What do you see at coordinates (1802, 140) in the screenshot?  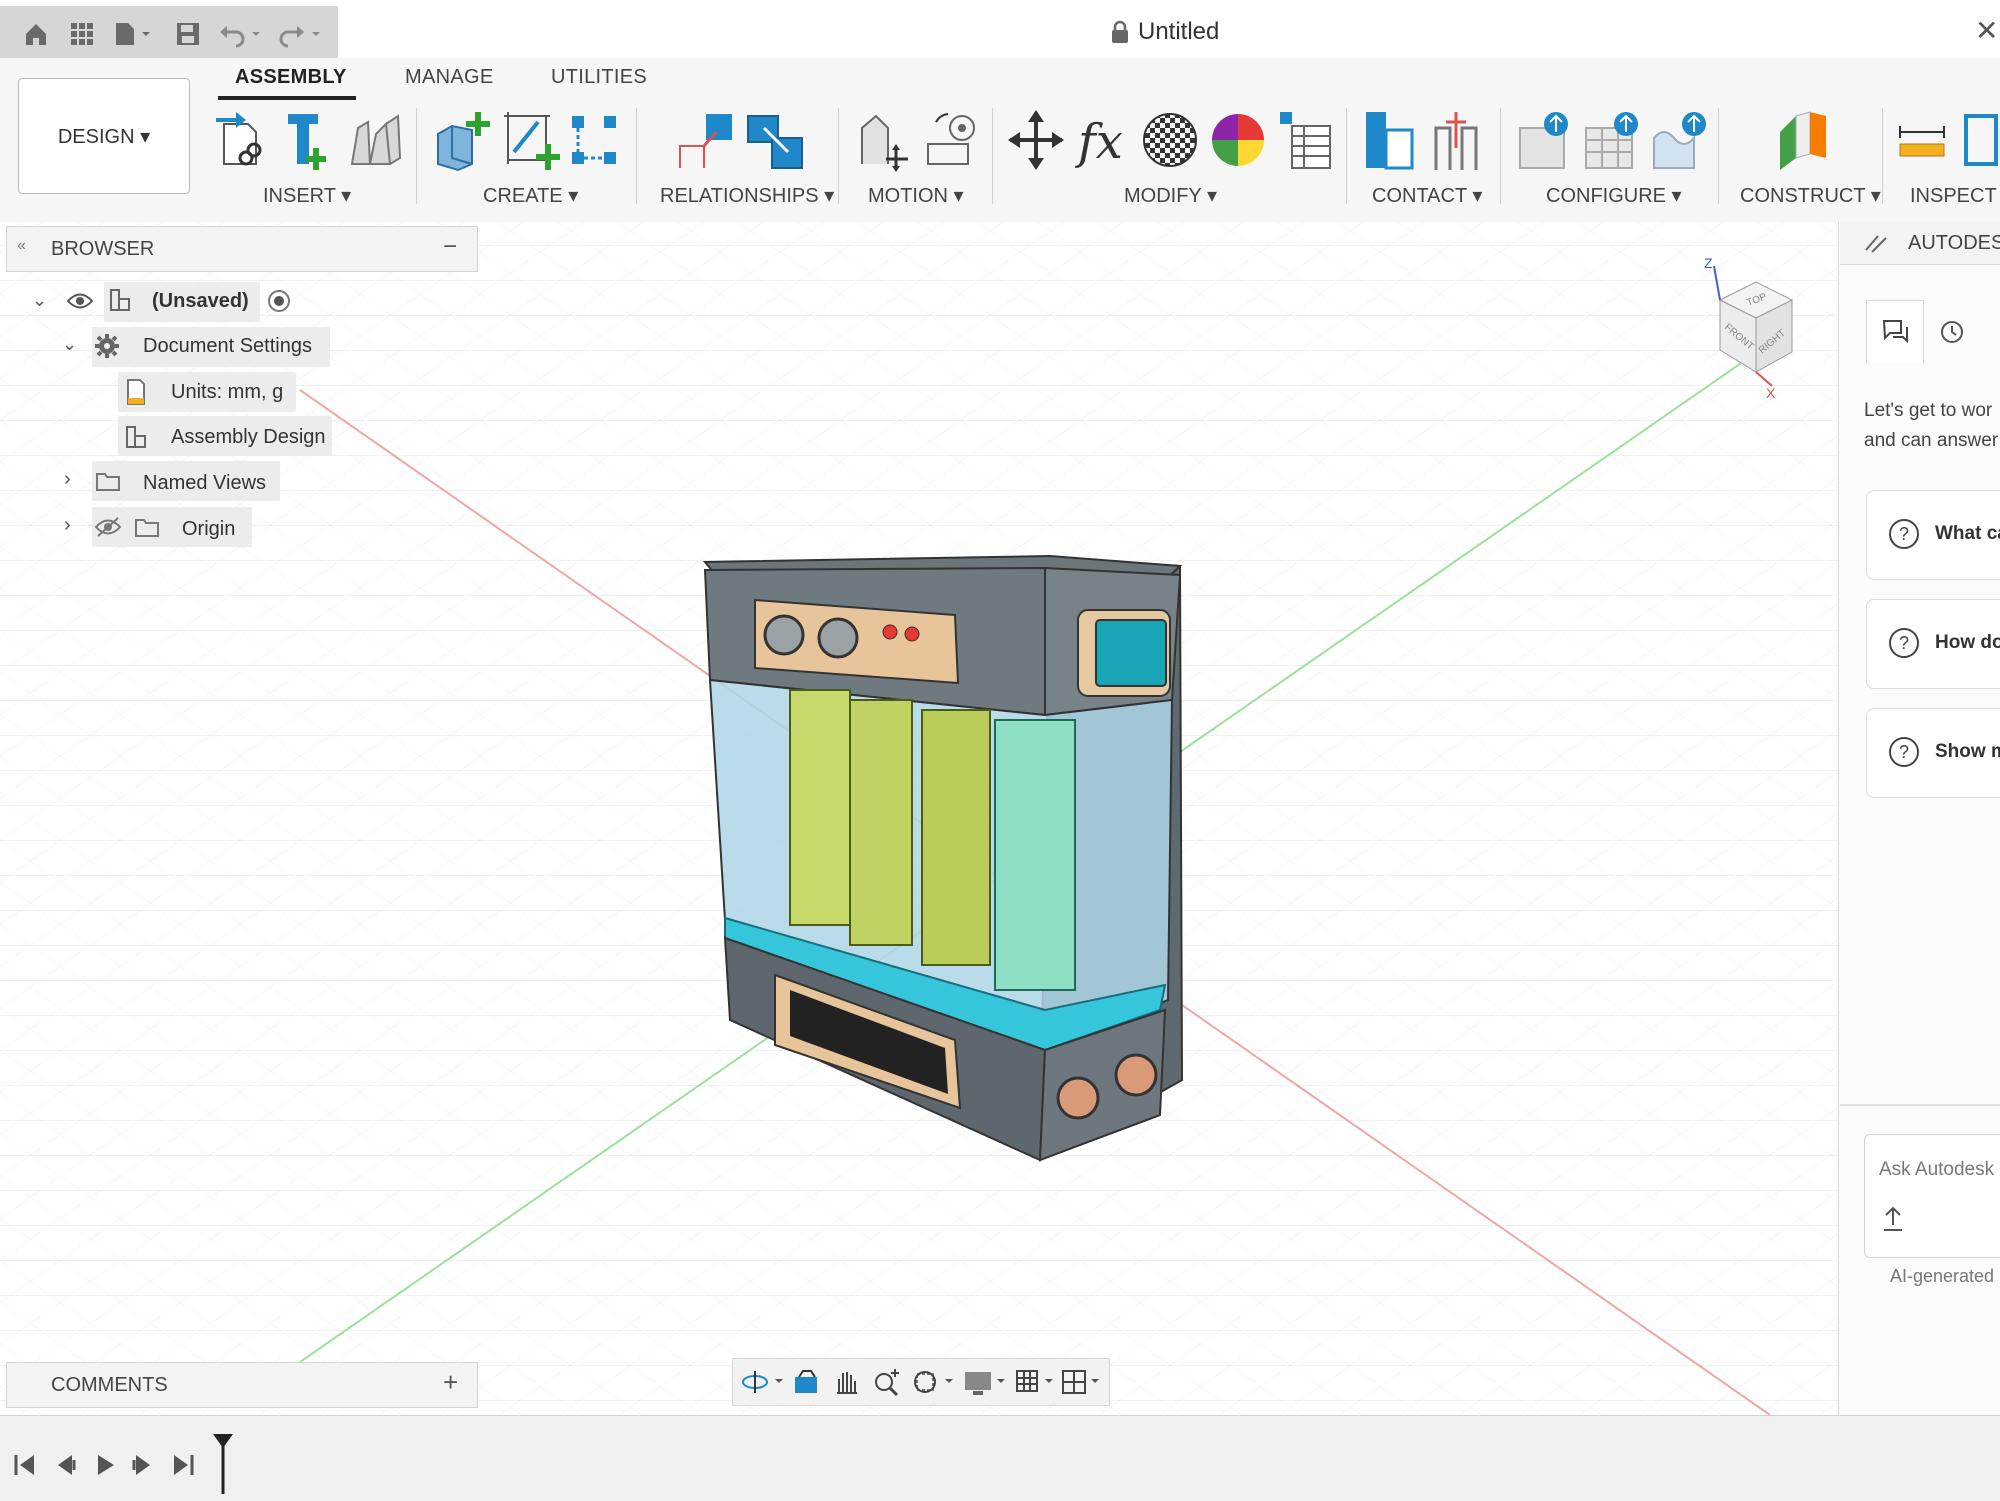 I see `offset-plane-icon` at bounding box center [1802, 140].